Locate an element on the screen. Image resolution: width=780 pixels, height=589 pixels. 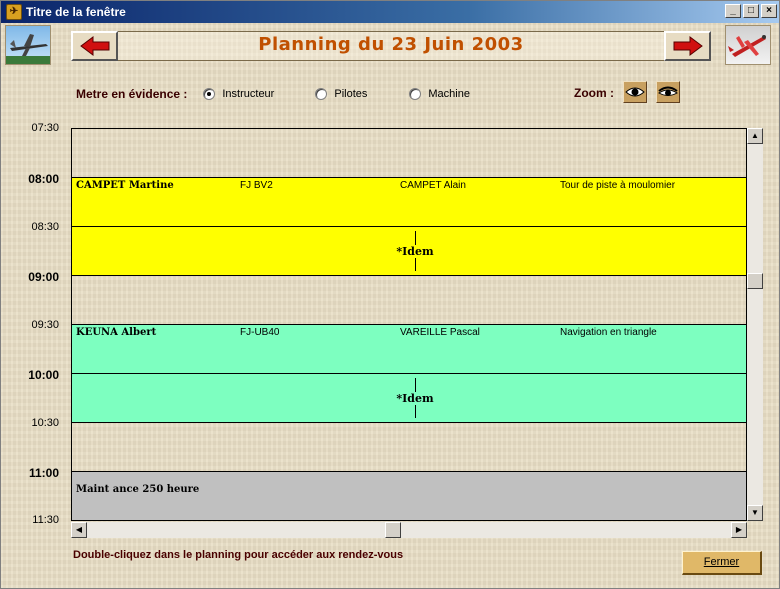
zoom-out-eye-icon is located at coordinates (668, 91).